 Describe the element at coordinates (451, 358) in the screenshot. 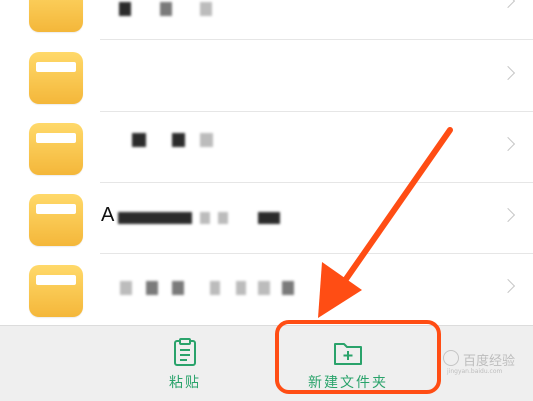

I see `watermark-logo-icon` at that location.